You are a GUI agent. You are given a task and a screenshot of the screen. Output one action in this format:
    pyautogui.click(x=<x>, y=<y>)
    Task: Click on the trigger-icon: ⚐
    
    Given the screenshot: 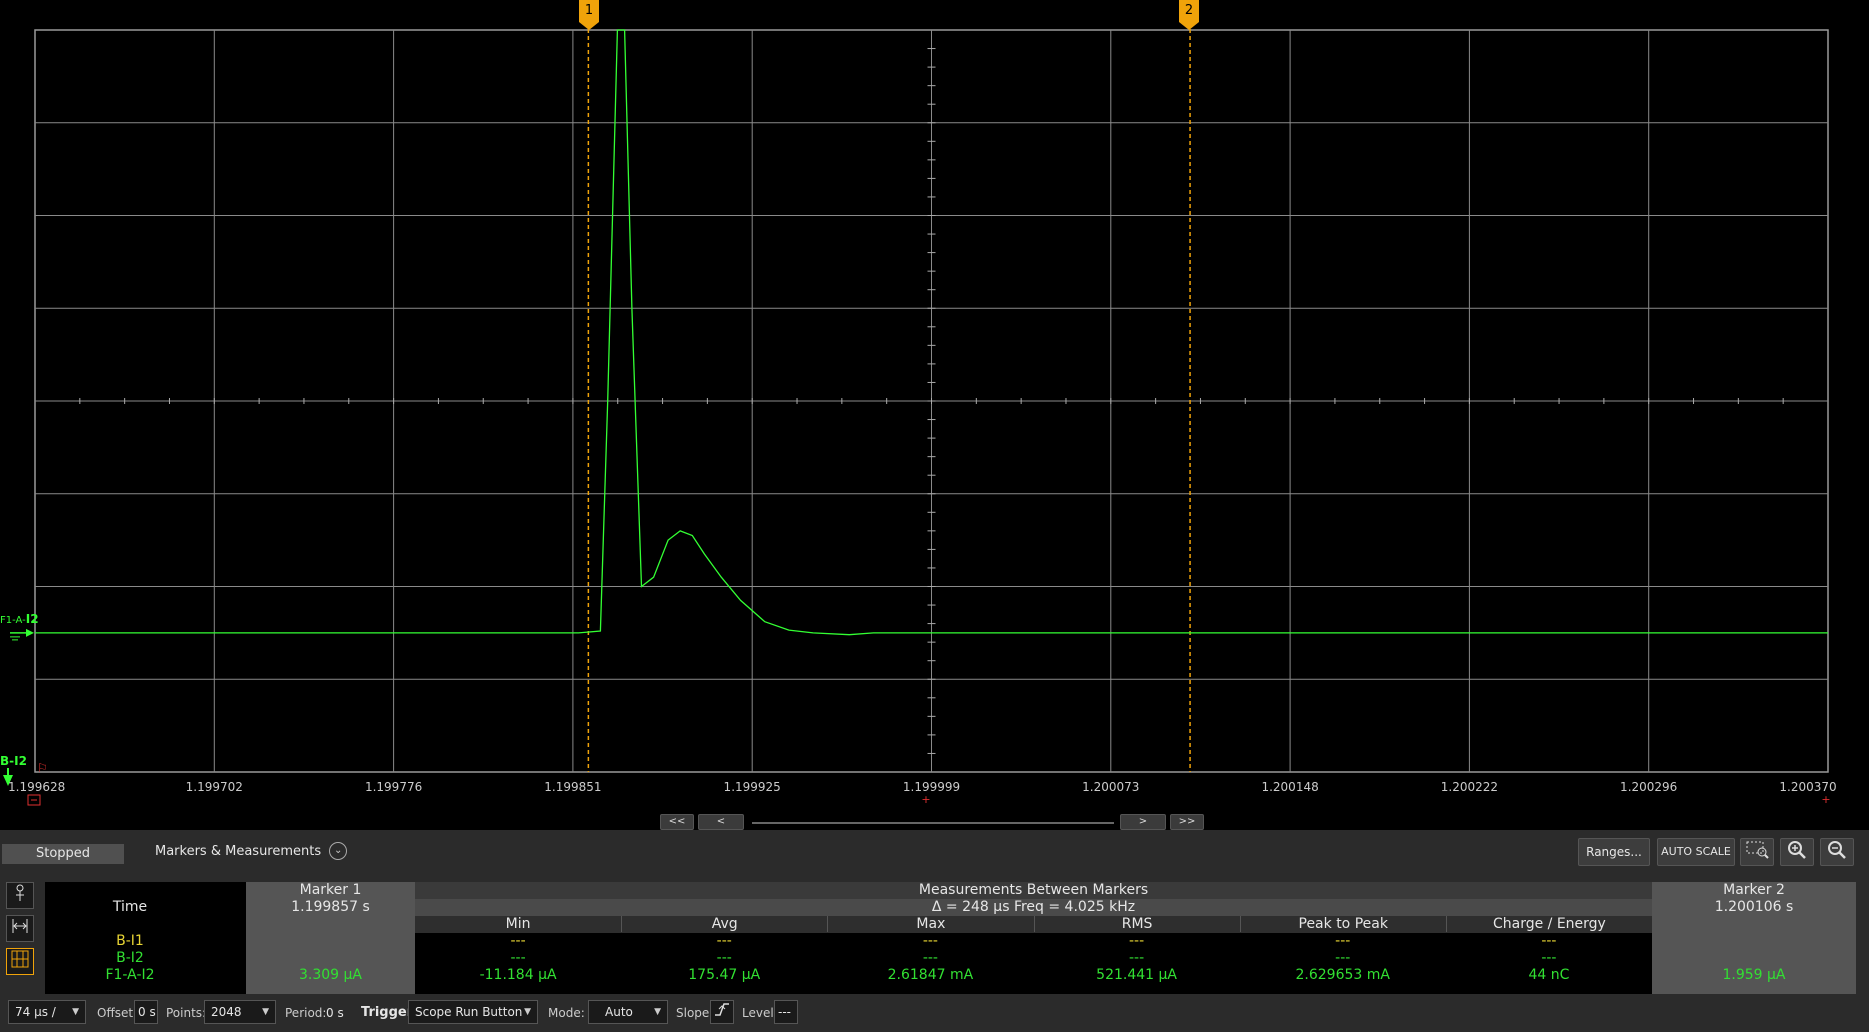 What is the action you would take?
    pyautogui.click(x=42, y=768)
    